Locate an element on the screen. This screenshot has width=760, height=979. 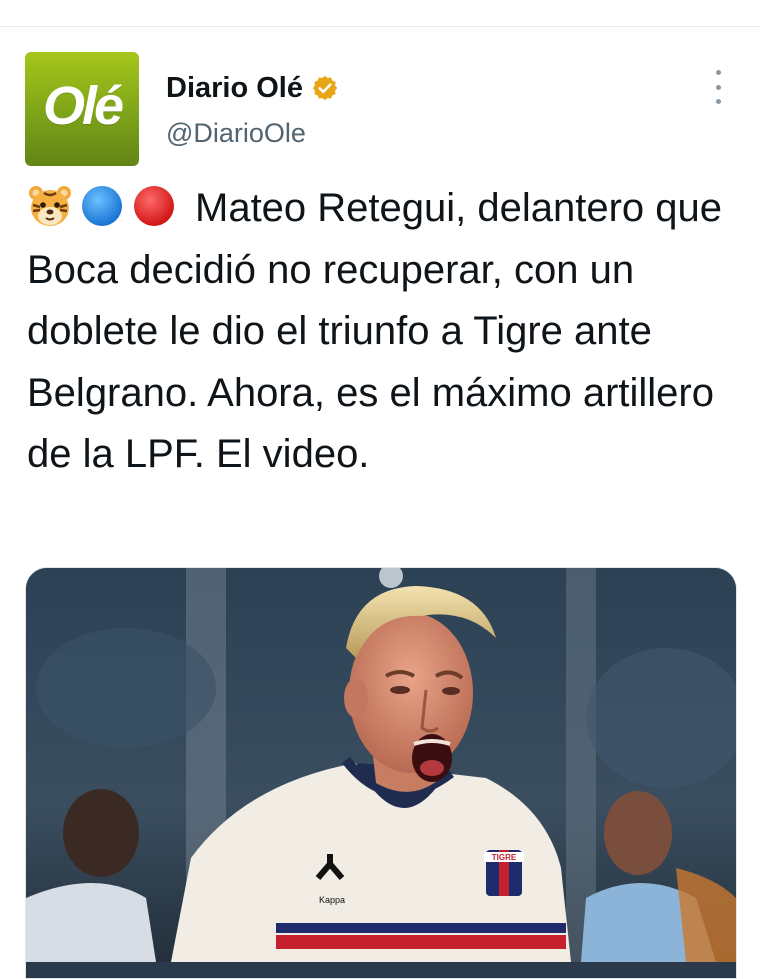
verified-badge-icon is located at coordinates (325, 88).